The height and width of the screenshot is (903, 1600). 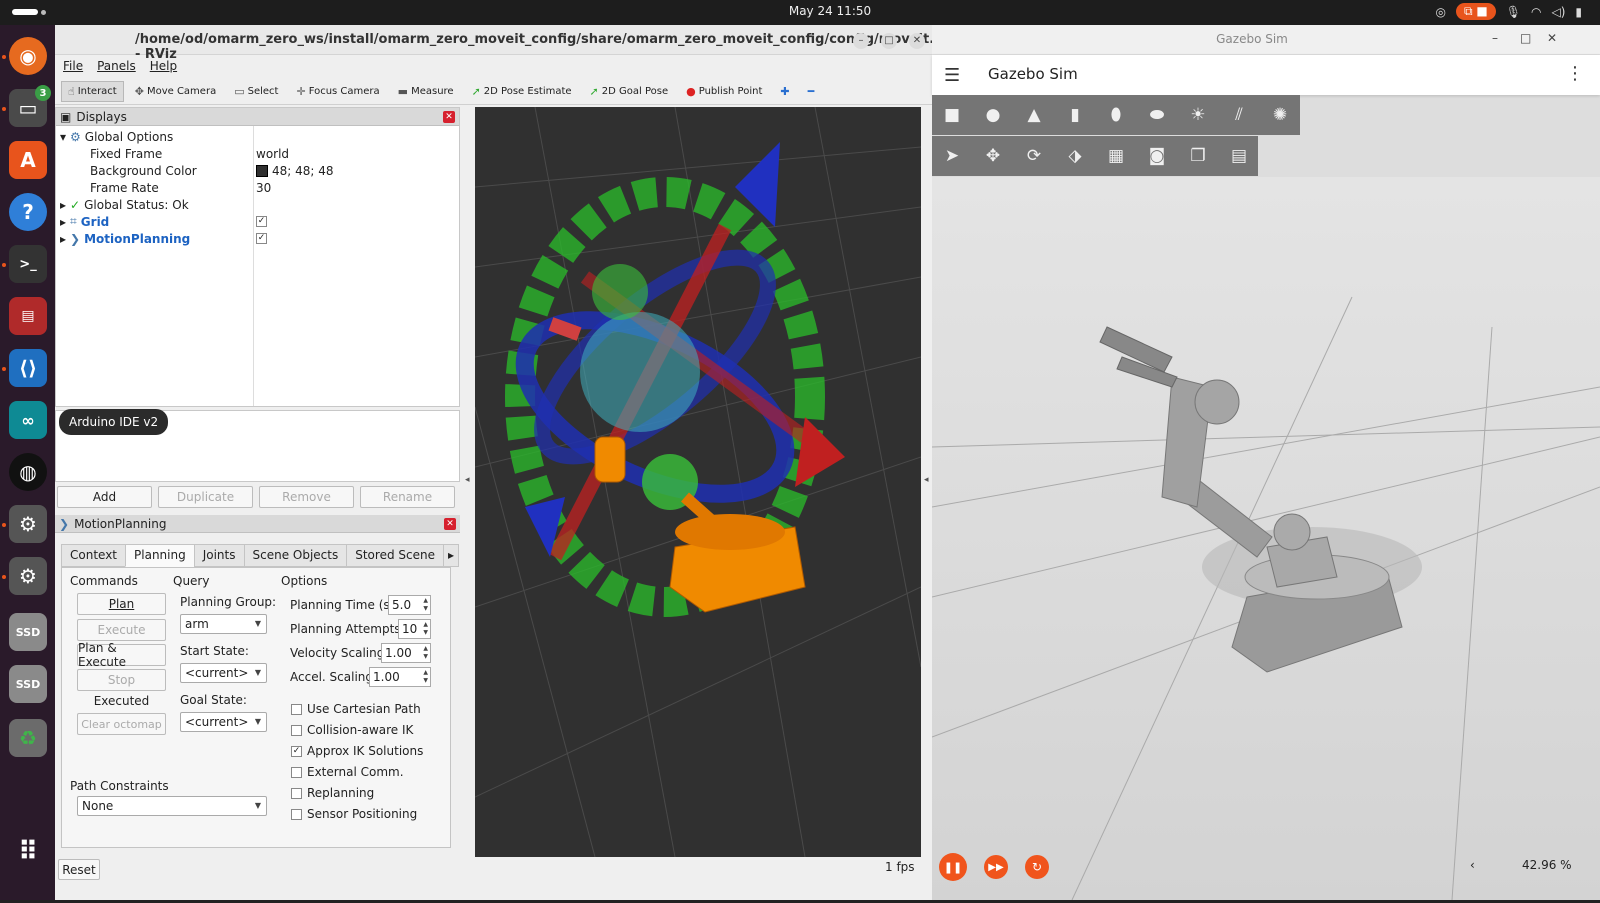 I want to click on reset-sim-button: ↻, so click(x=1037, y=867).